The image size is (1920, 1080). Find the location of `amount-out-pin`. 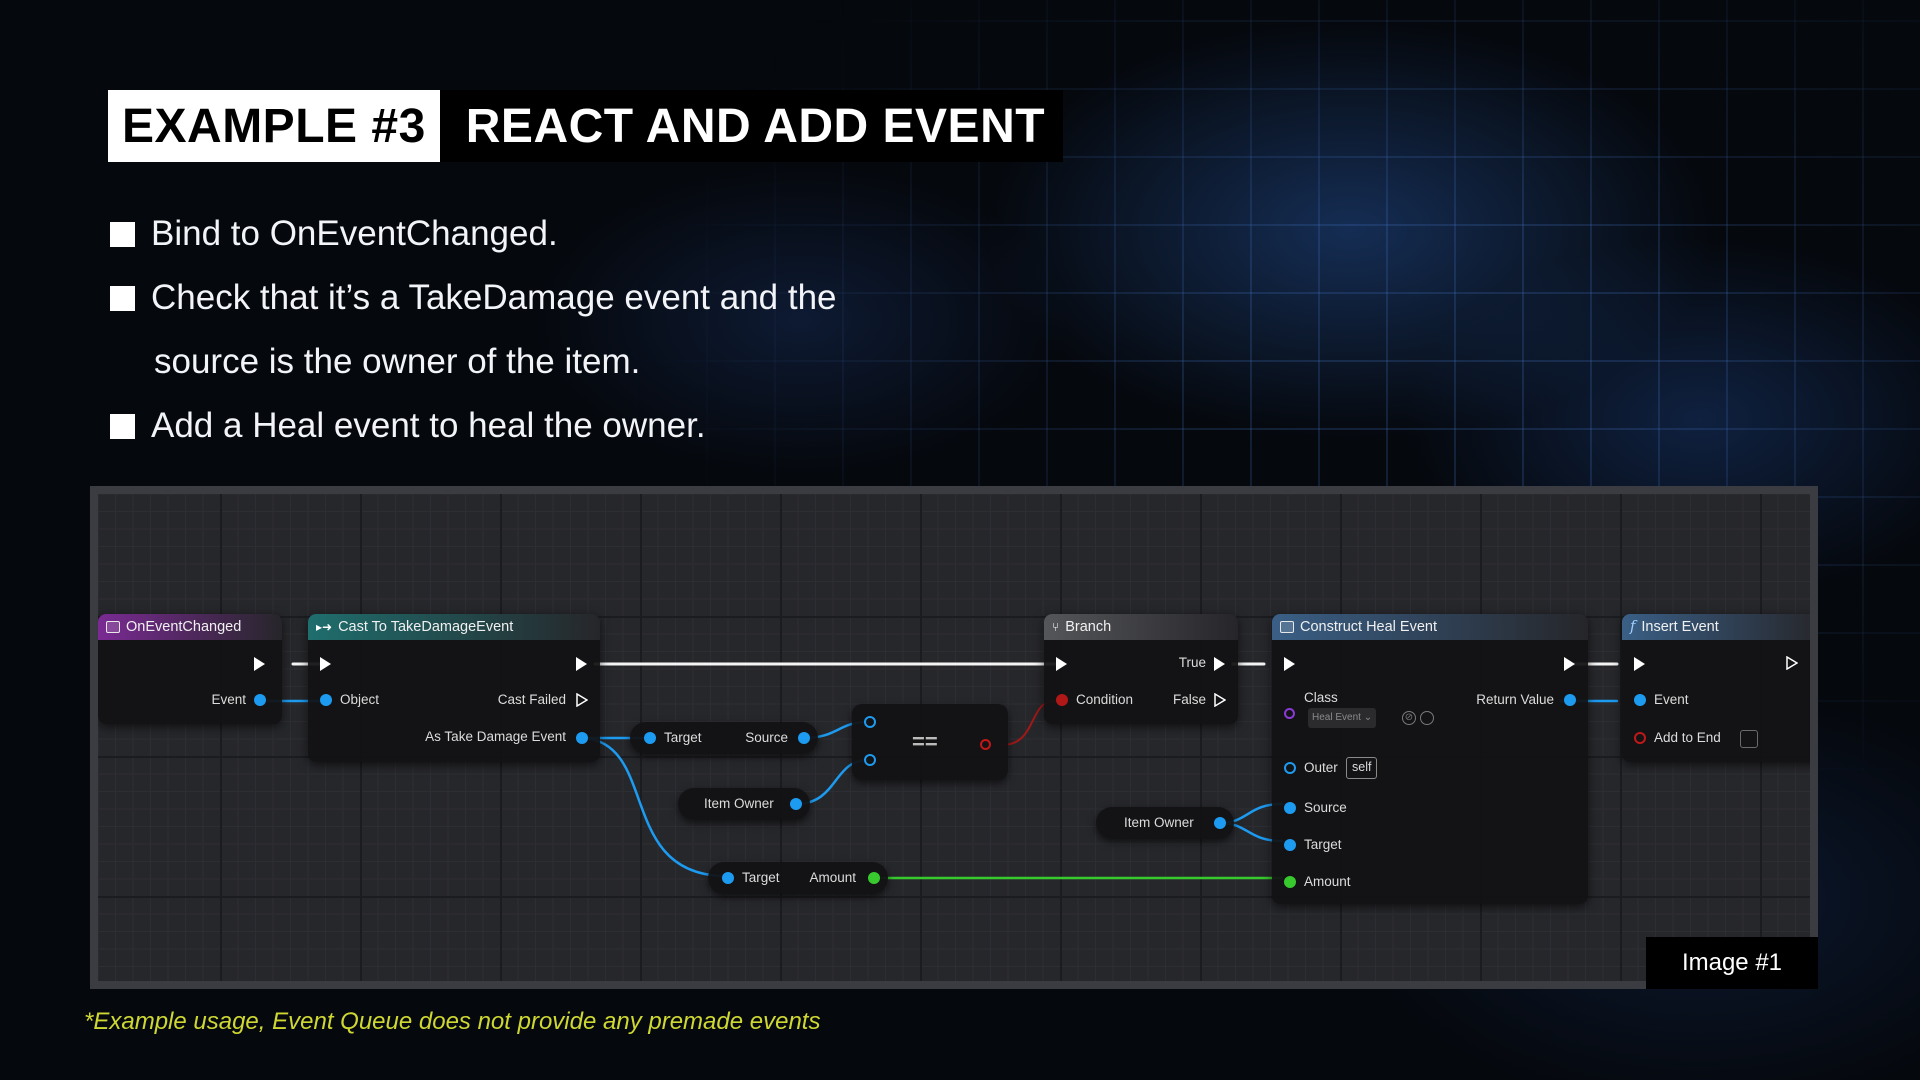

amount-out-pin is located at coordinates (874, 878).